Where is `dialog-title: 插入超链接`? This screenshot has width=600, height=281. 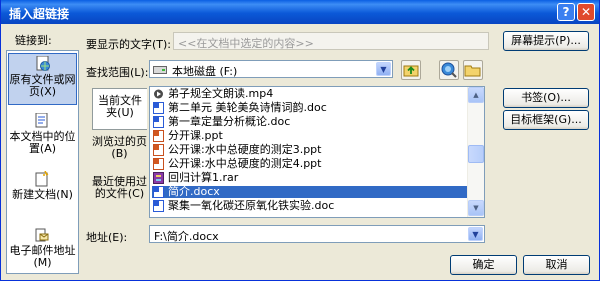 dialog-title: 插入超链接 is located at coordinates (39, 14).